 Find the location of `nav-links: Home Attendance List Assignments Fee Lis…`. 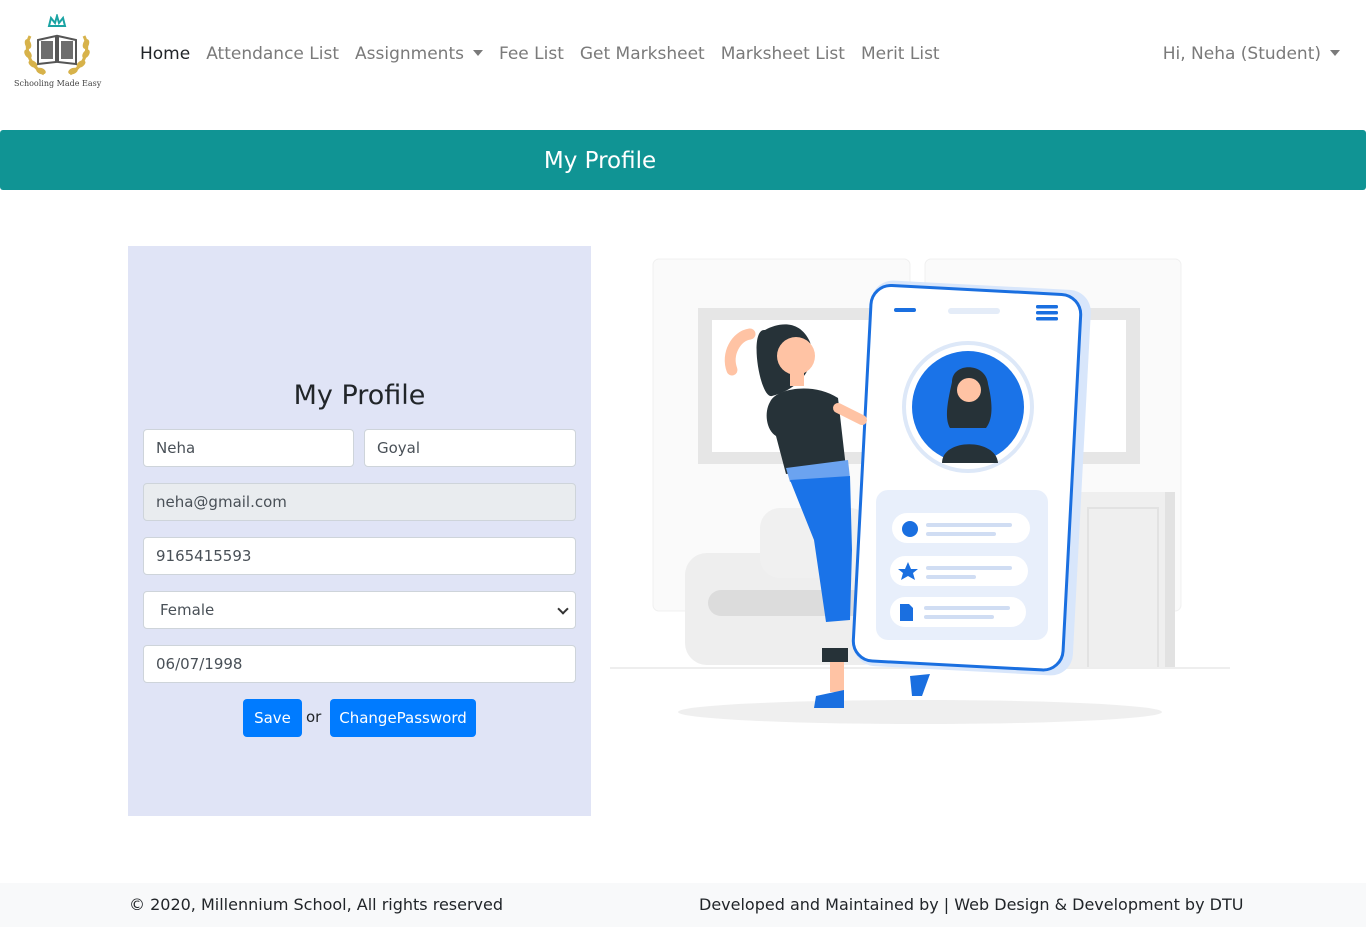

nav-links: Home Attendance List Assignments Fee Lis… is located at coordinates (540, 54).